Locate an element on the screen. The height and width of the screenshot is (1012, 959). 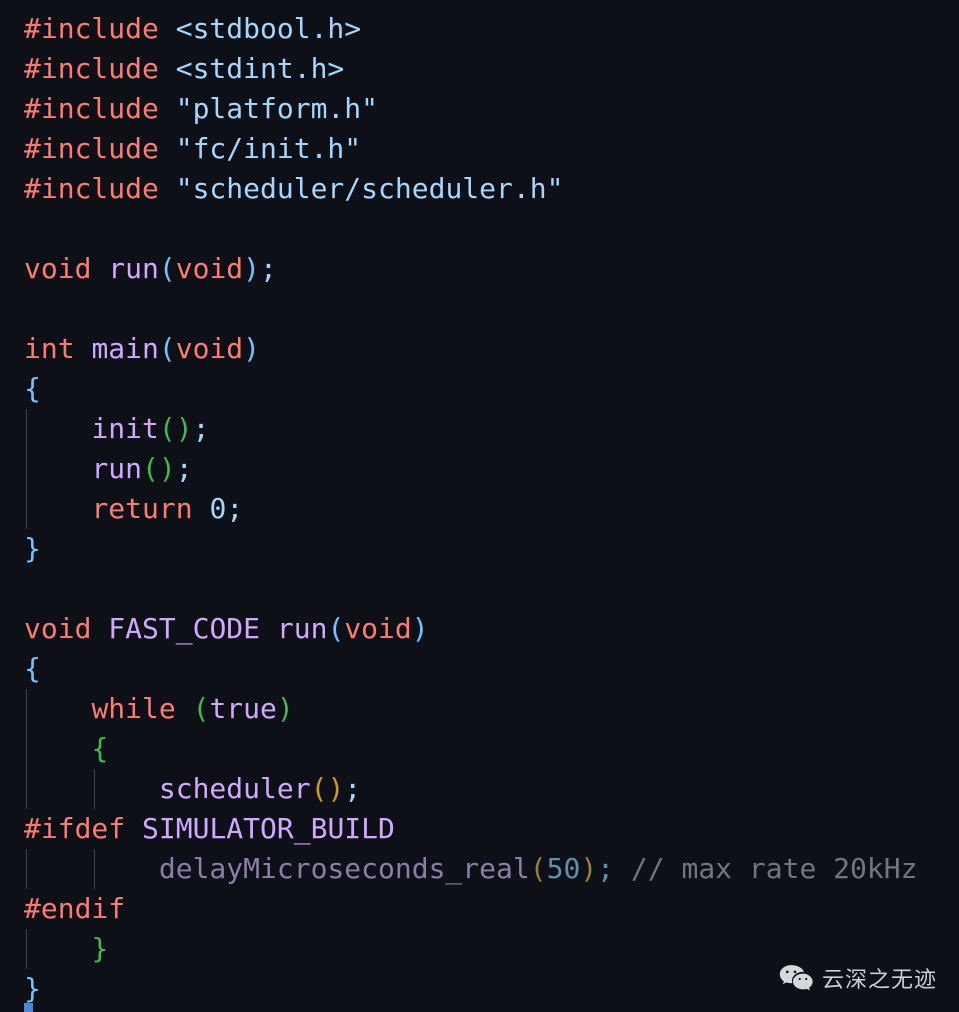
token-string: <stdbool.h> is located at coordinates (268, 28).